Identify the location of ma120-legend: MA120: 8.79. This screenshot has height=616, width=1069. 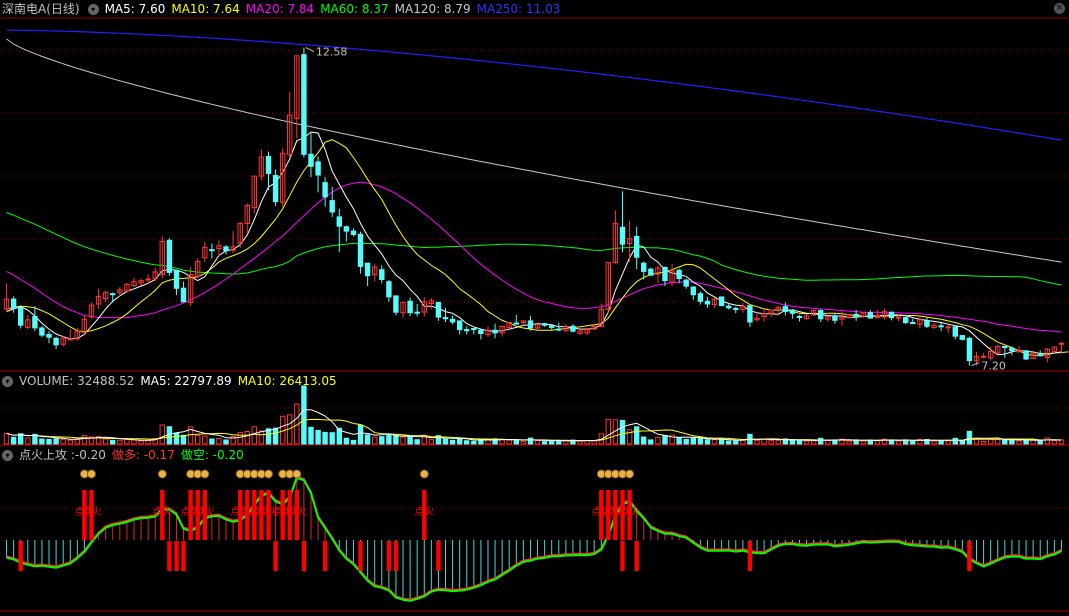
(432, 9).